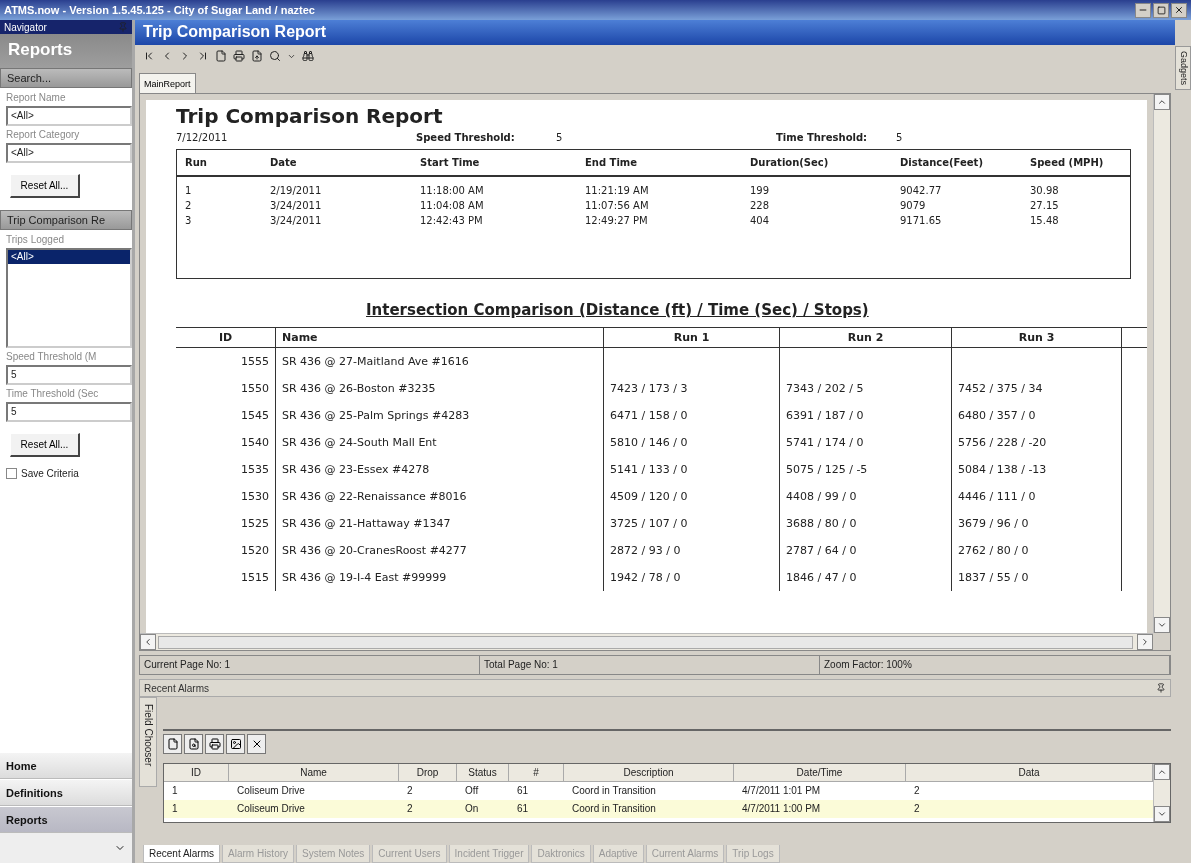  I want to click on page-icon, so click(221, 56).